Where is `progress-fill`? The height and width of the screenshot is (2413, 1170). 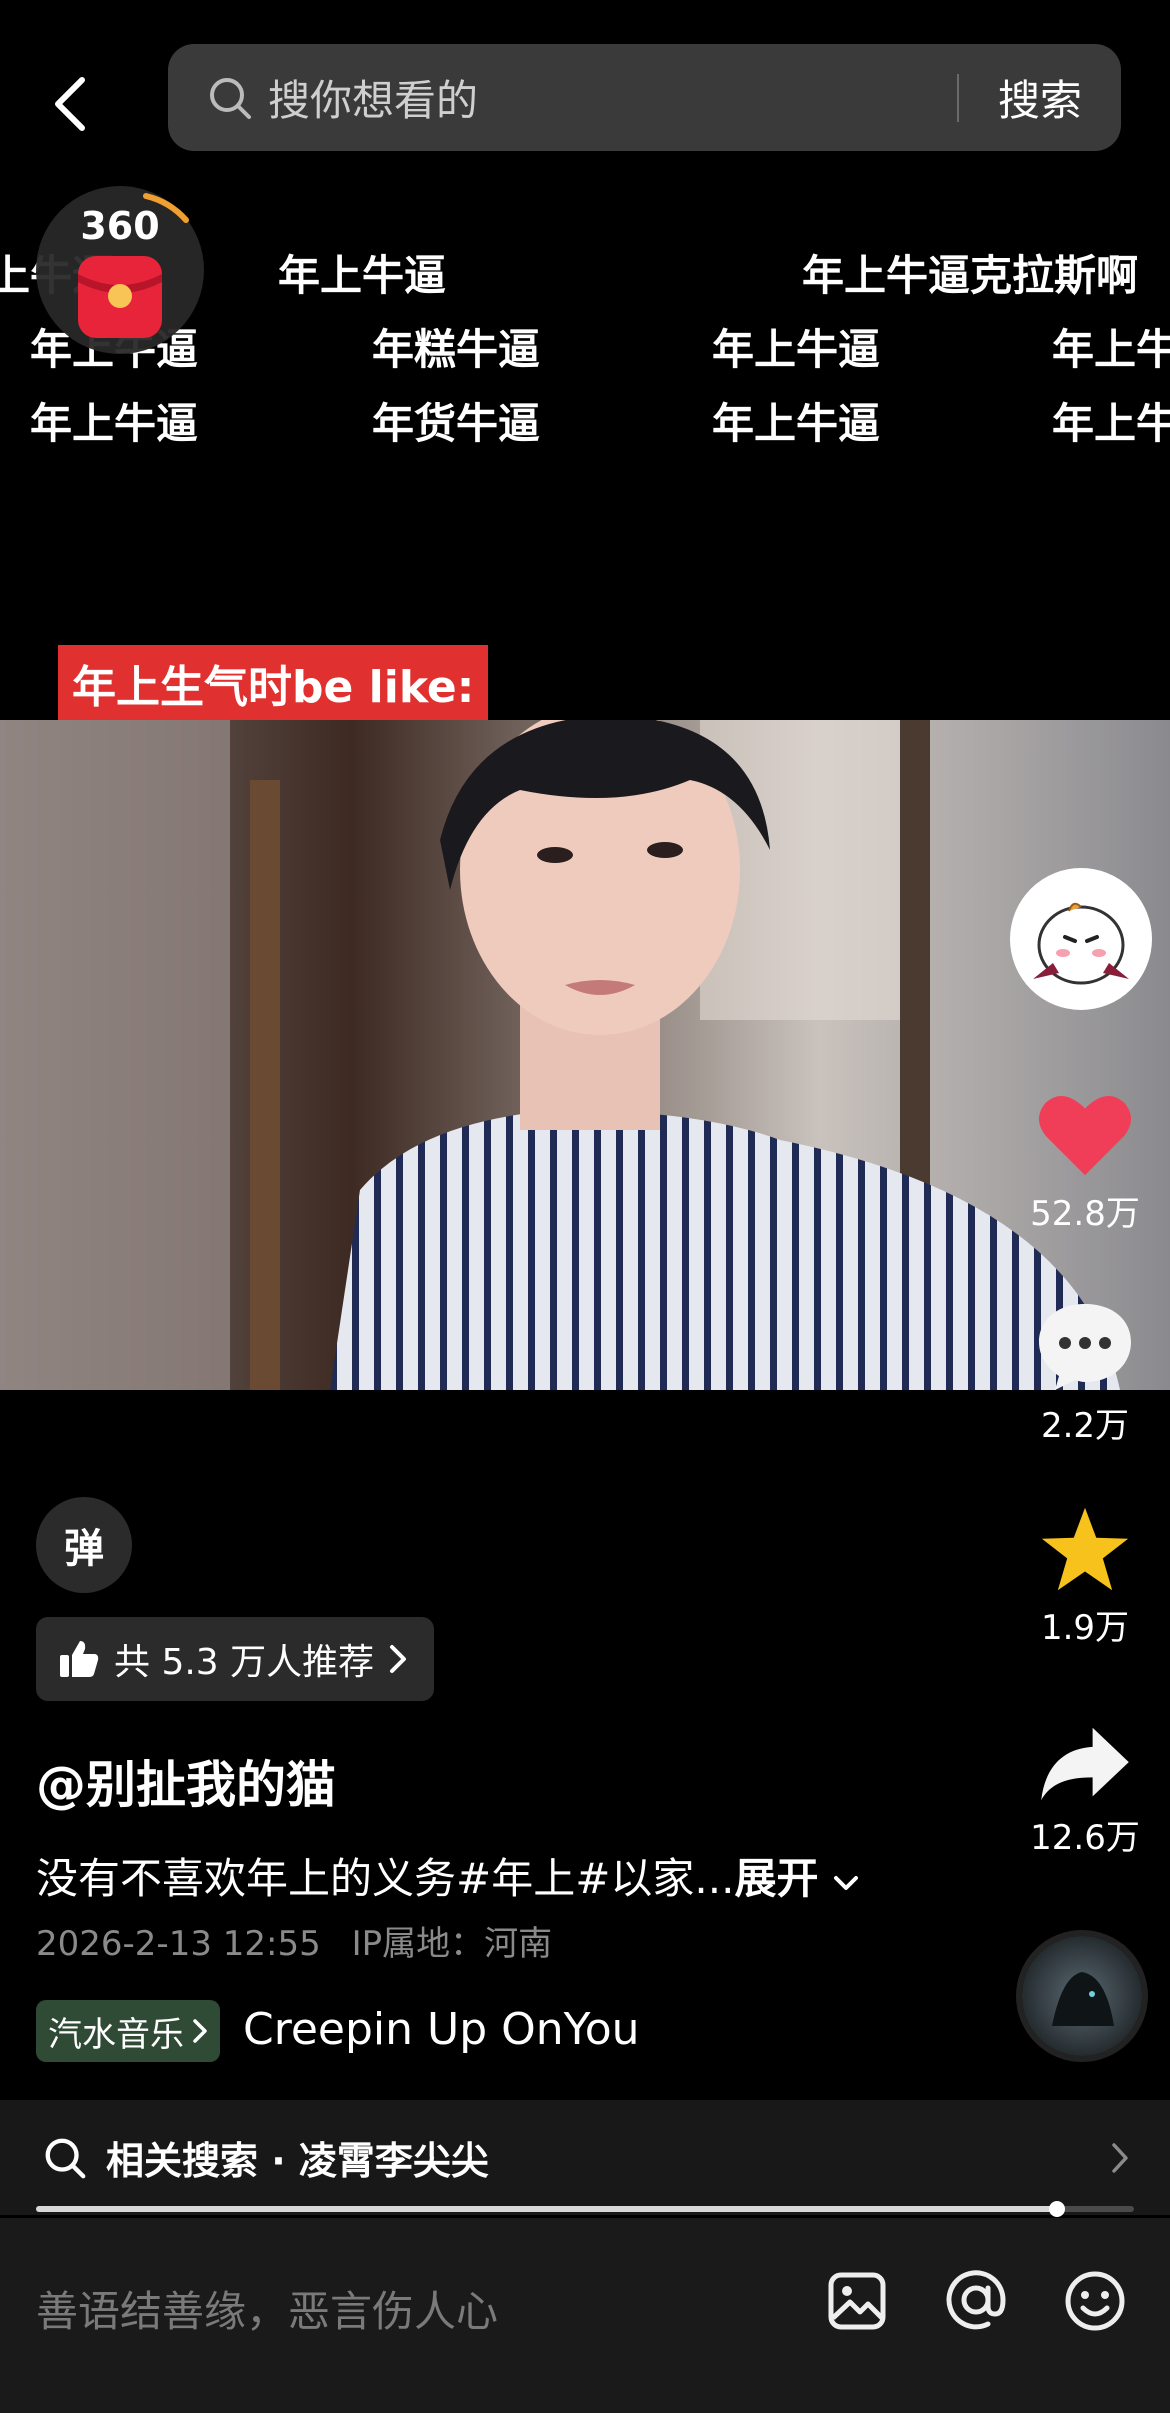 progress-fill is located at coordinates (547, 2209).